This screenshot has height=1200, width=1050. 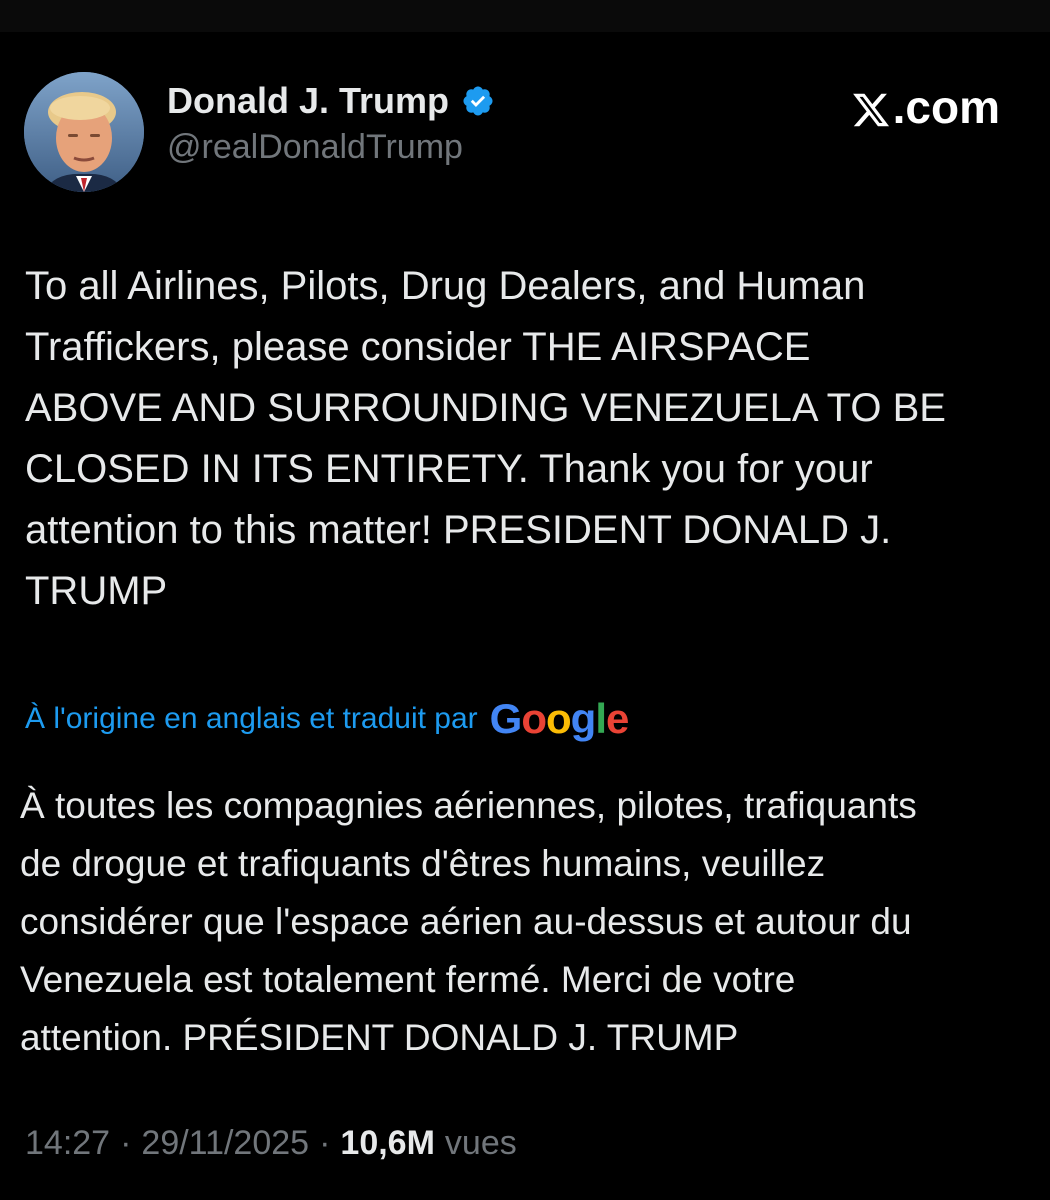 What do you see at coordinates (67, 1143) in the screenshot?
I see `tweet-time: 14:27` at bounding box center [67, 1143].